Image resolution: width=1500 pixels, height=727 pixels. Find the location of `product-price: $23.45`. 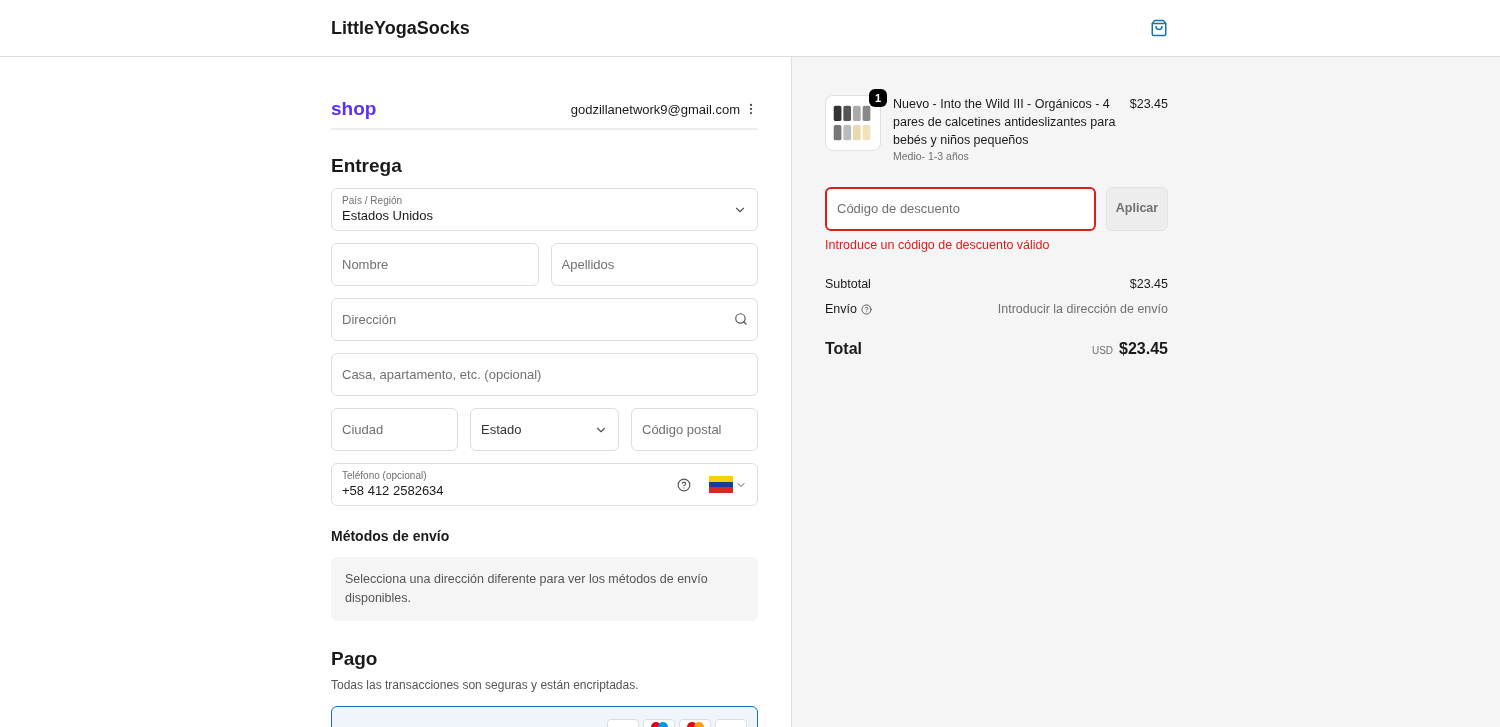

product-price: $23.45 is located at coordinates (1148, 104).